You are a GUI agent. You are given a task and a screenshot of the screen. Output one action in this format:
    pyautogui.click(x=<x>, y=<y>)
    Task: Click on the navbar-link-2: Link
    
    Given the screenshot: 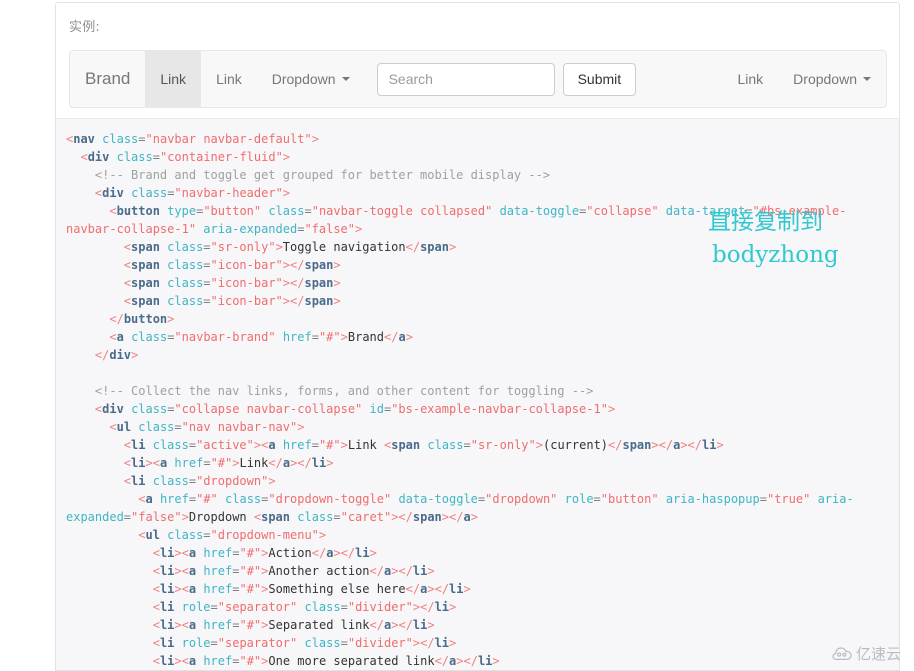 What is the action you would take?
    pyautogui.click(x=229, y=79)
    